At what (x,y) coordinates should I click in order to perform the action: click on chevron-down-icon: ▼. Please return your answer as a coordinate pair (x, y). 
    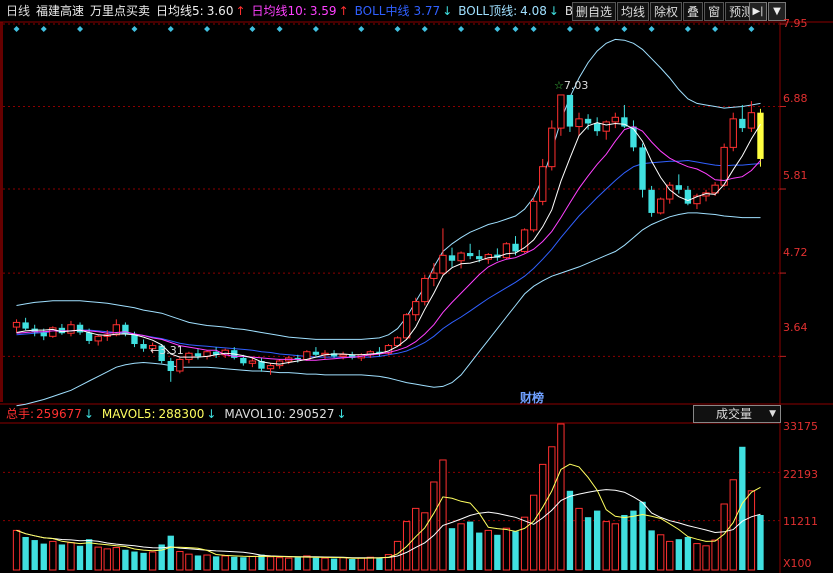
    Looking at the image, I should click on (772, 414).